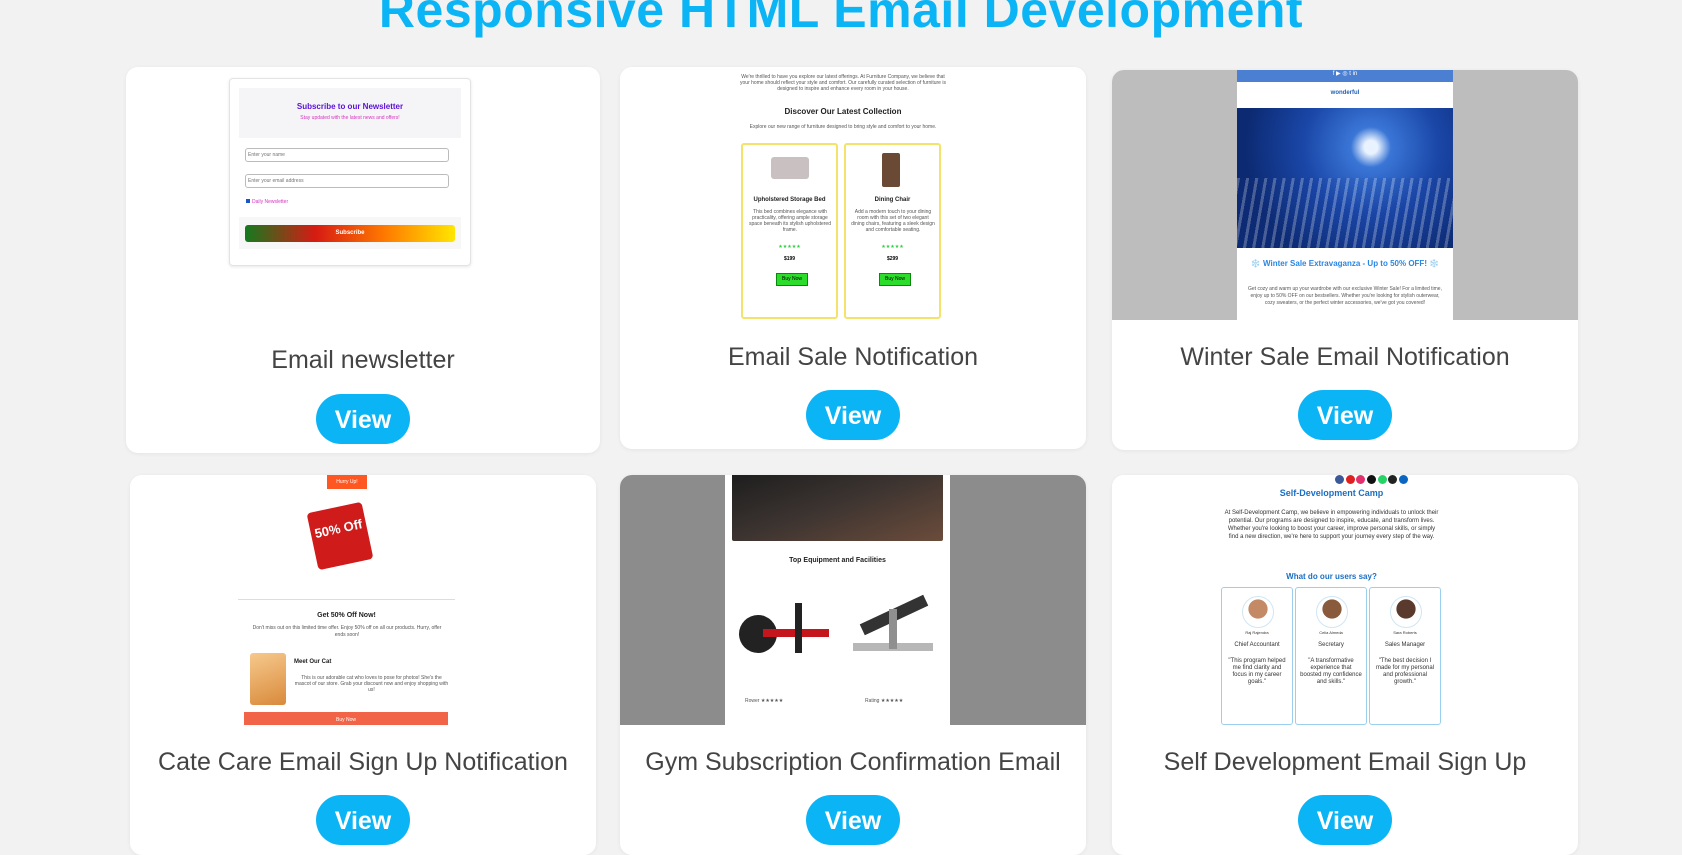 The image size is (1682, 855). What do you see at coordinates (1331, 493) in the screenshot?
I see `self-dev-heading: Self-Development Camp` at bounding box center [1331, 493].